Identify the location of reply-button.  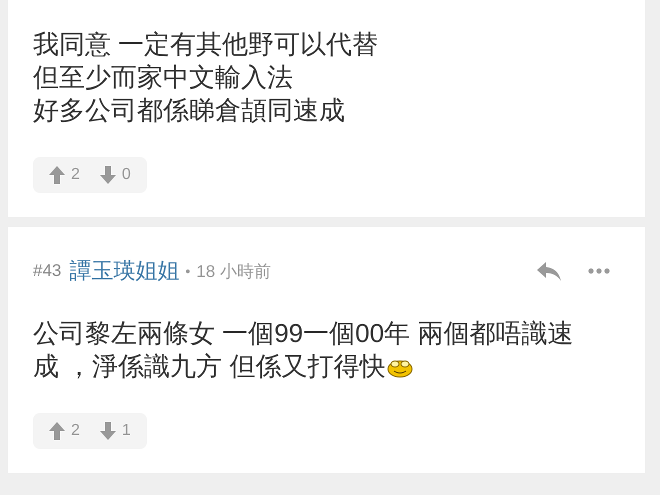
(549, 271).